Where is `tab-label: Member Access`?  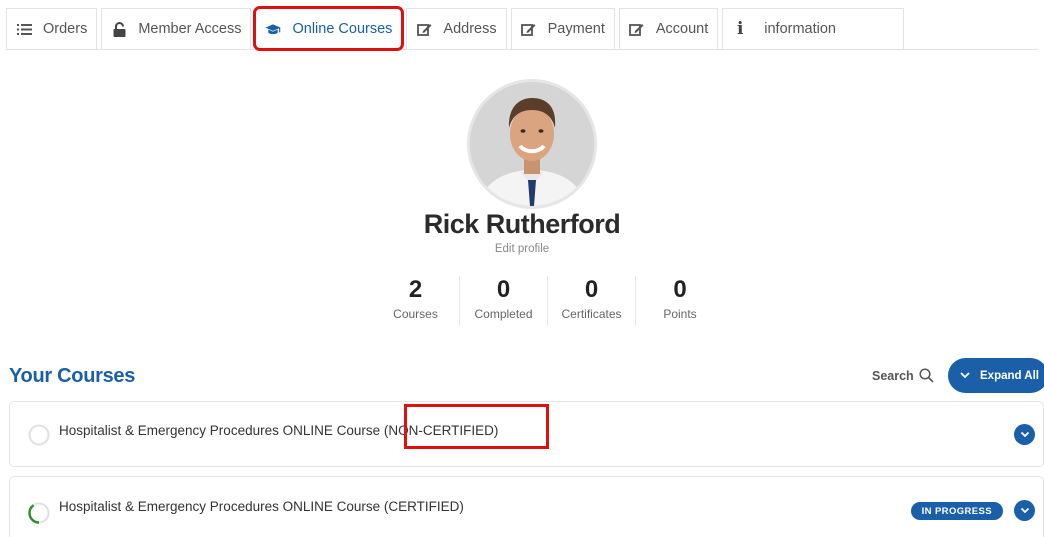 tab-label: Member Access is located at coordinates (190, 29).